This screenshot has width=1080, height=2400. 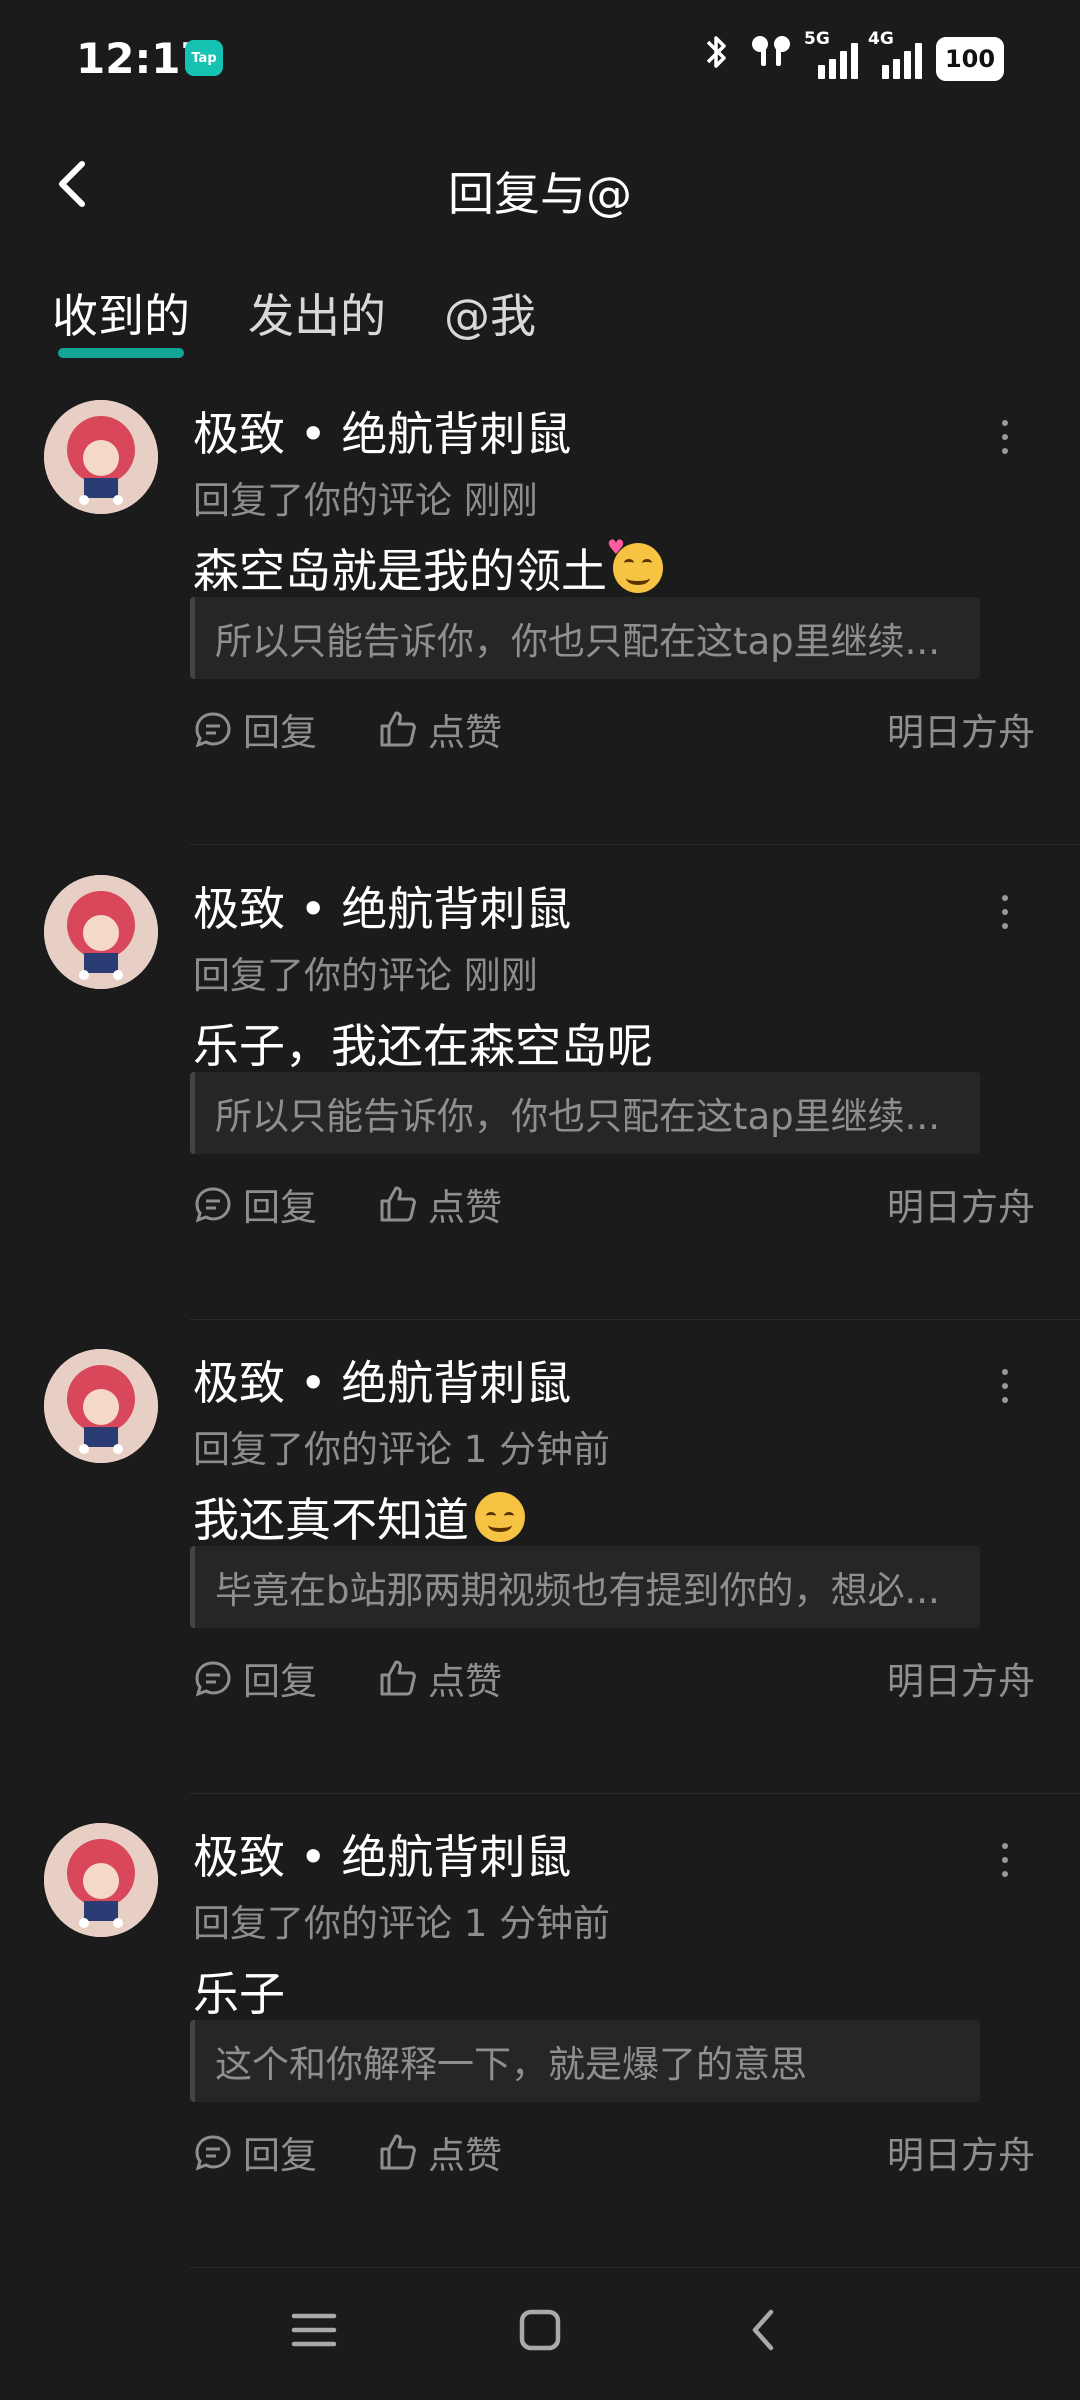 I want to click on back-chevron-icon, so click(x=765, y=2330).